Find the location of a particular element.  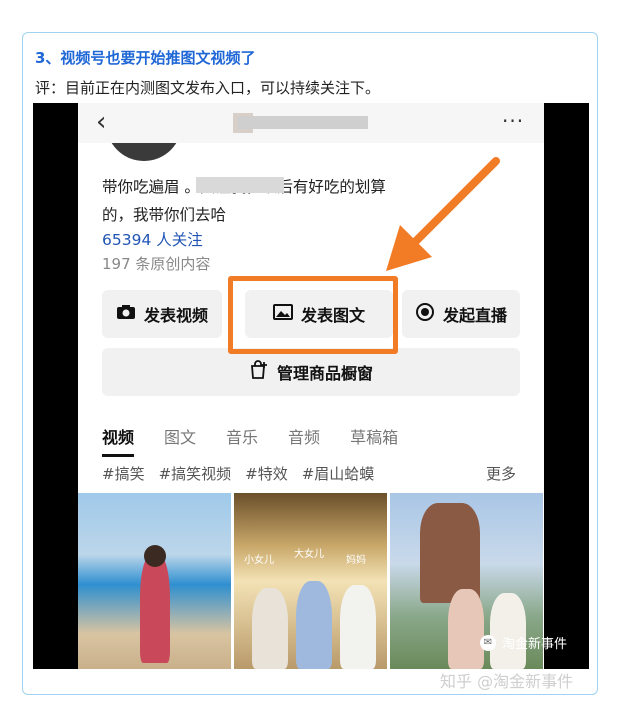

original-content-count: 197 条原创内容 is located at coordinates (156, 264).